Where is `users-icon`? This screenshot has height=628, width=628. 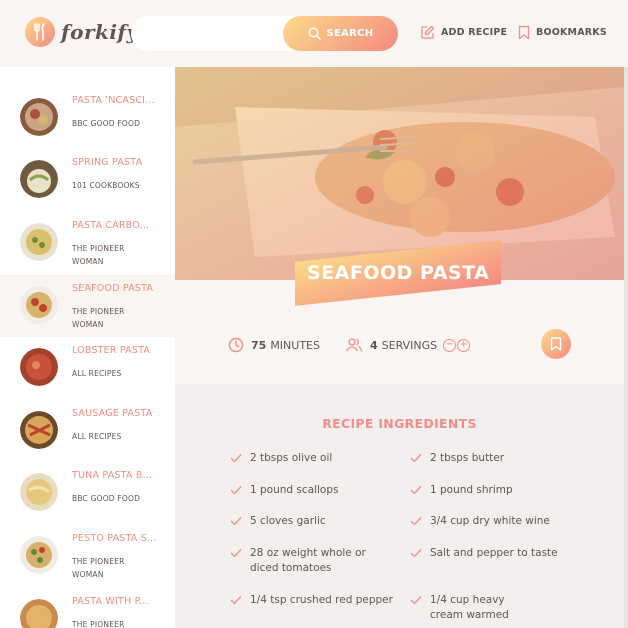
users-icon is located at coordinates (354, 345).